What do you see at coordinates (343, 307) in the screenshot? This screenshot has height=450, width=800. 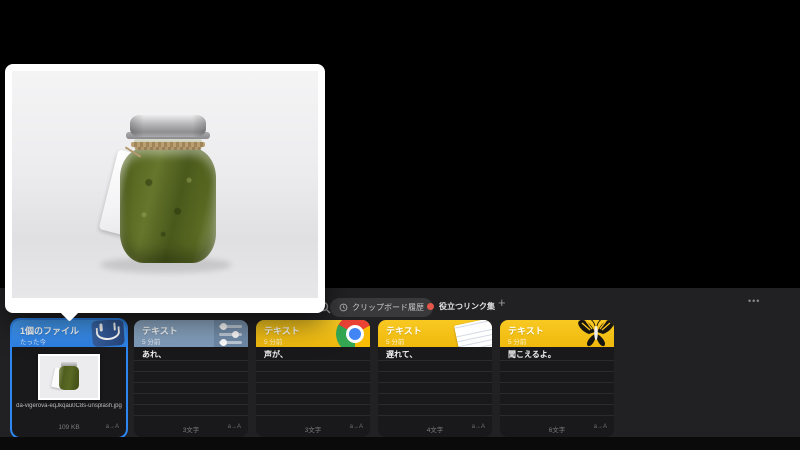 I see `history-icon` at bounding box center [343, 307].